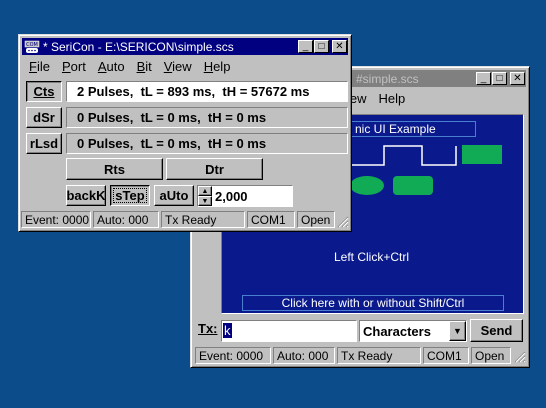 Image resolution: width=546 pixels, height=408 pixels. What do you see at coordinates (227, 330) in the screenshot?
I see `tx-input-value: k` at bounding box center [227, 330].